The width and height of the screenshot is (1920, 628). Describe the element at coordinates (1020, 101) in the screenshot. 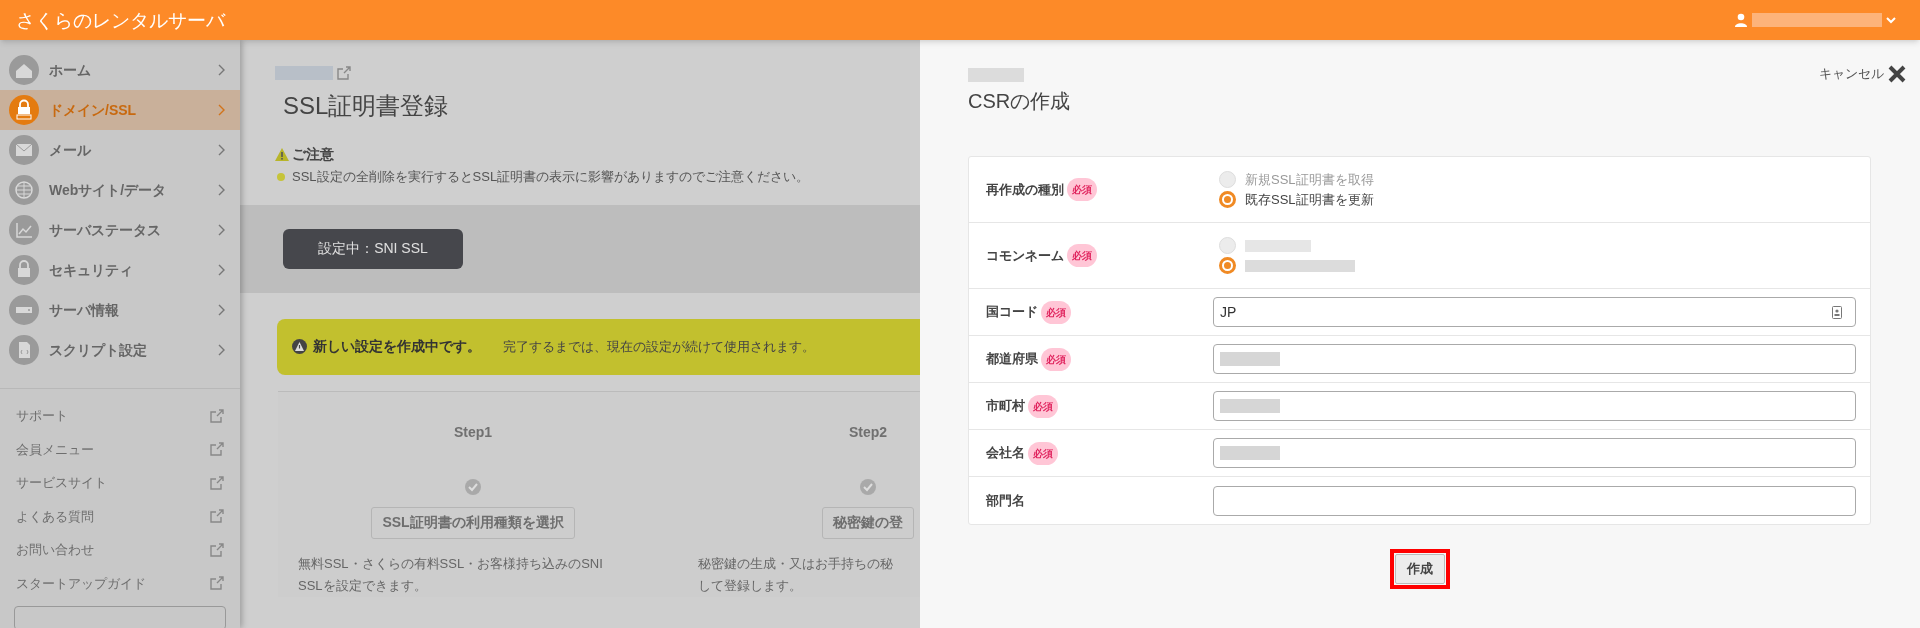

I see `panel-title: CSRの作成` at that location.